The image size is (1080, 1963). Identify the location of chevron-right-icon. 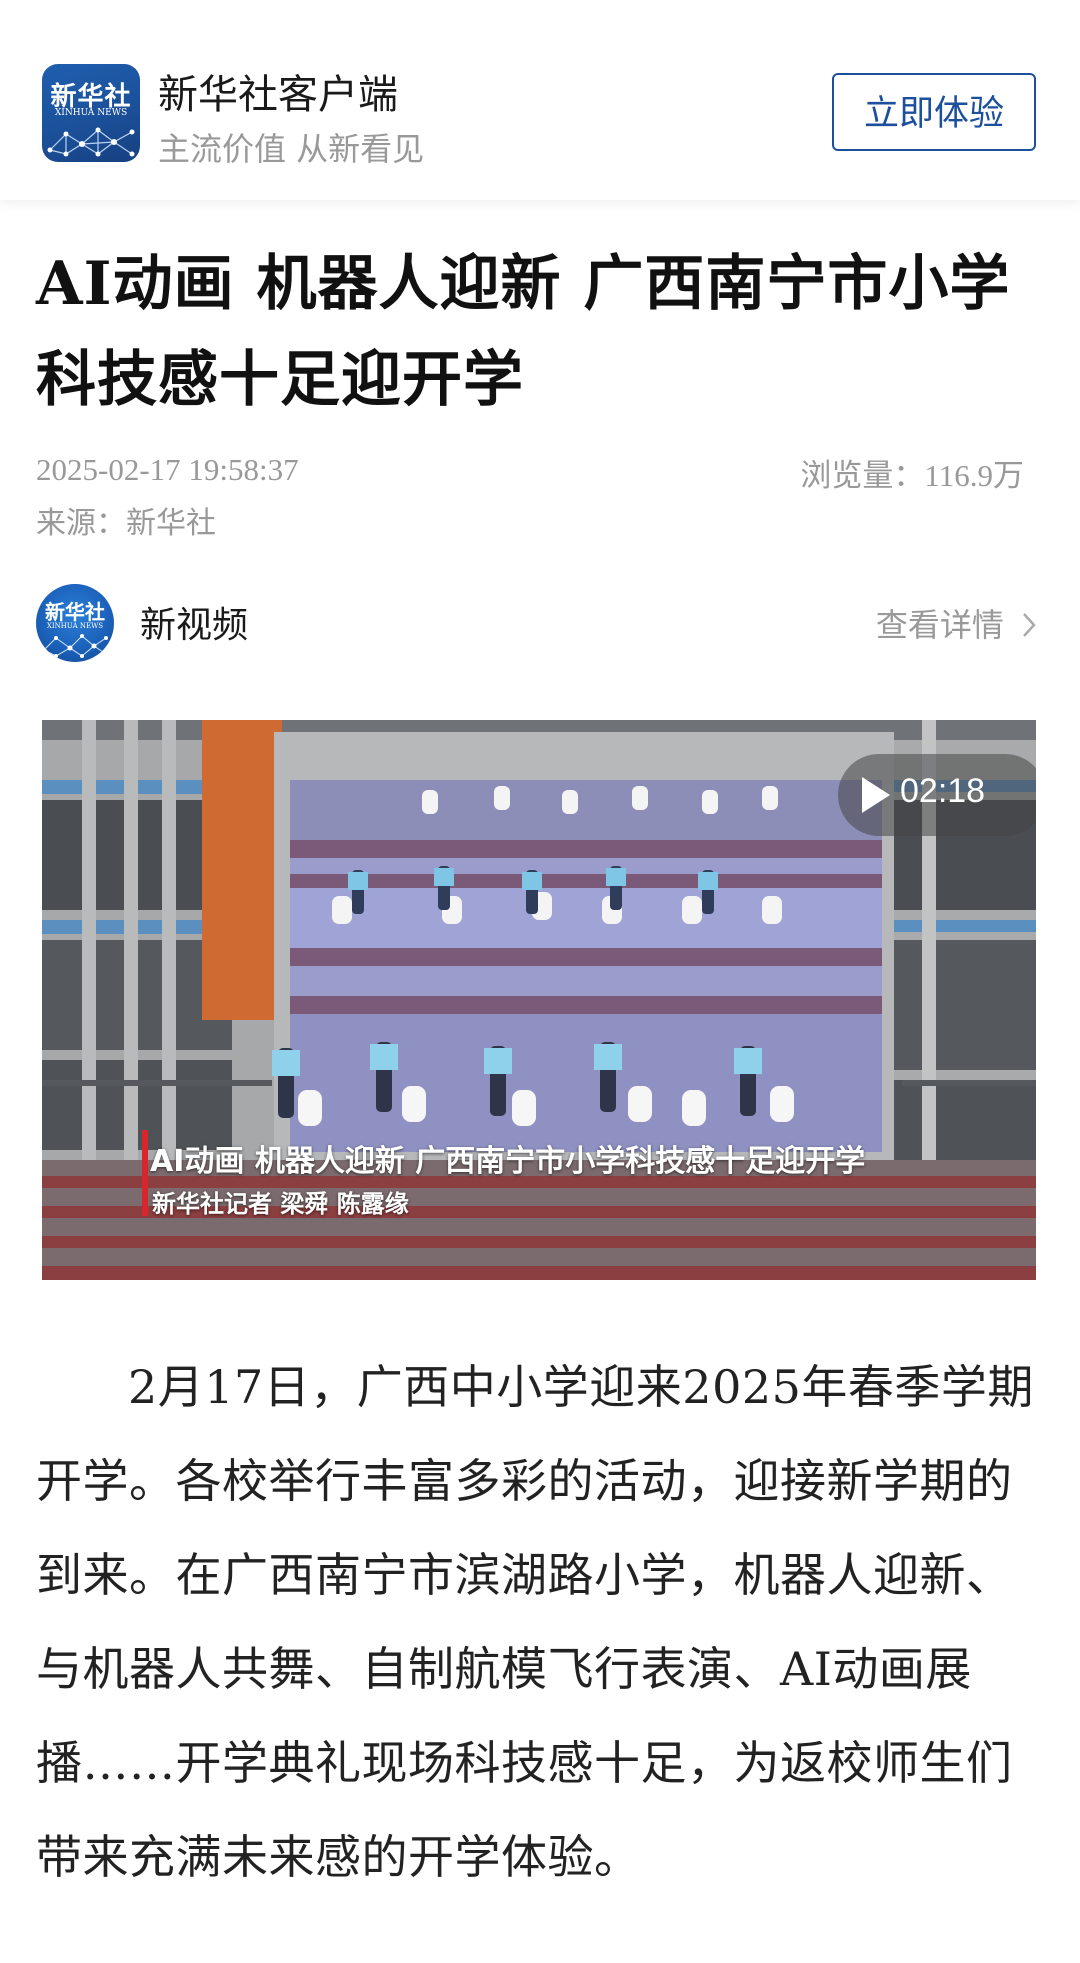
(1029, 625).